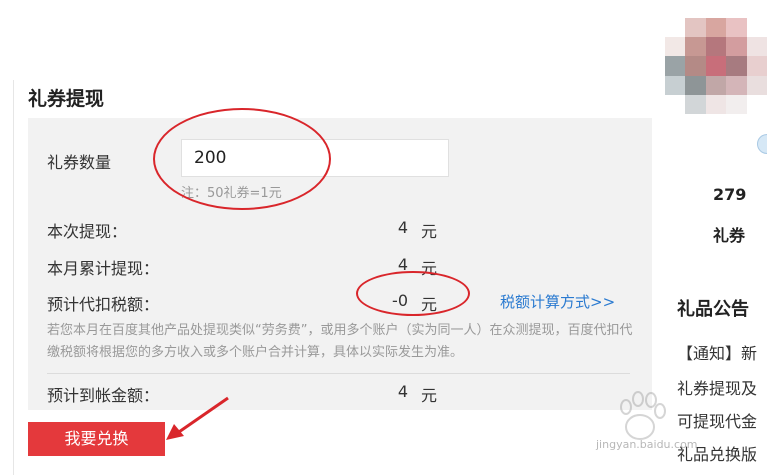 Image resolution: width=767 pixels, height=475 pixels. I want to click on monthly-label: 本月累计提现：, so click(103, 268).